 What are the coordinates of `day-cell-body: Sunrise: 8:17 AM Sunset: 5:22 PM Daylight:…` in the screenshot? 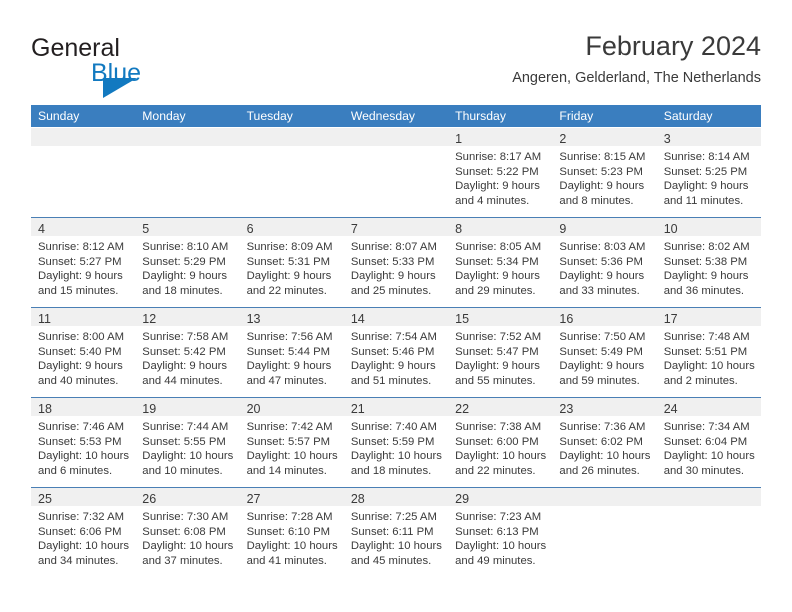 It's located at (500, 177).